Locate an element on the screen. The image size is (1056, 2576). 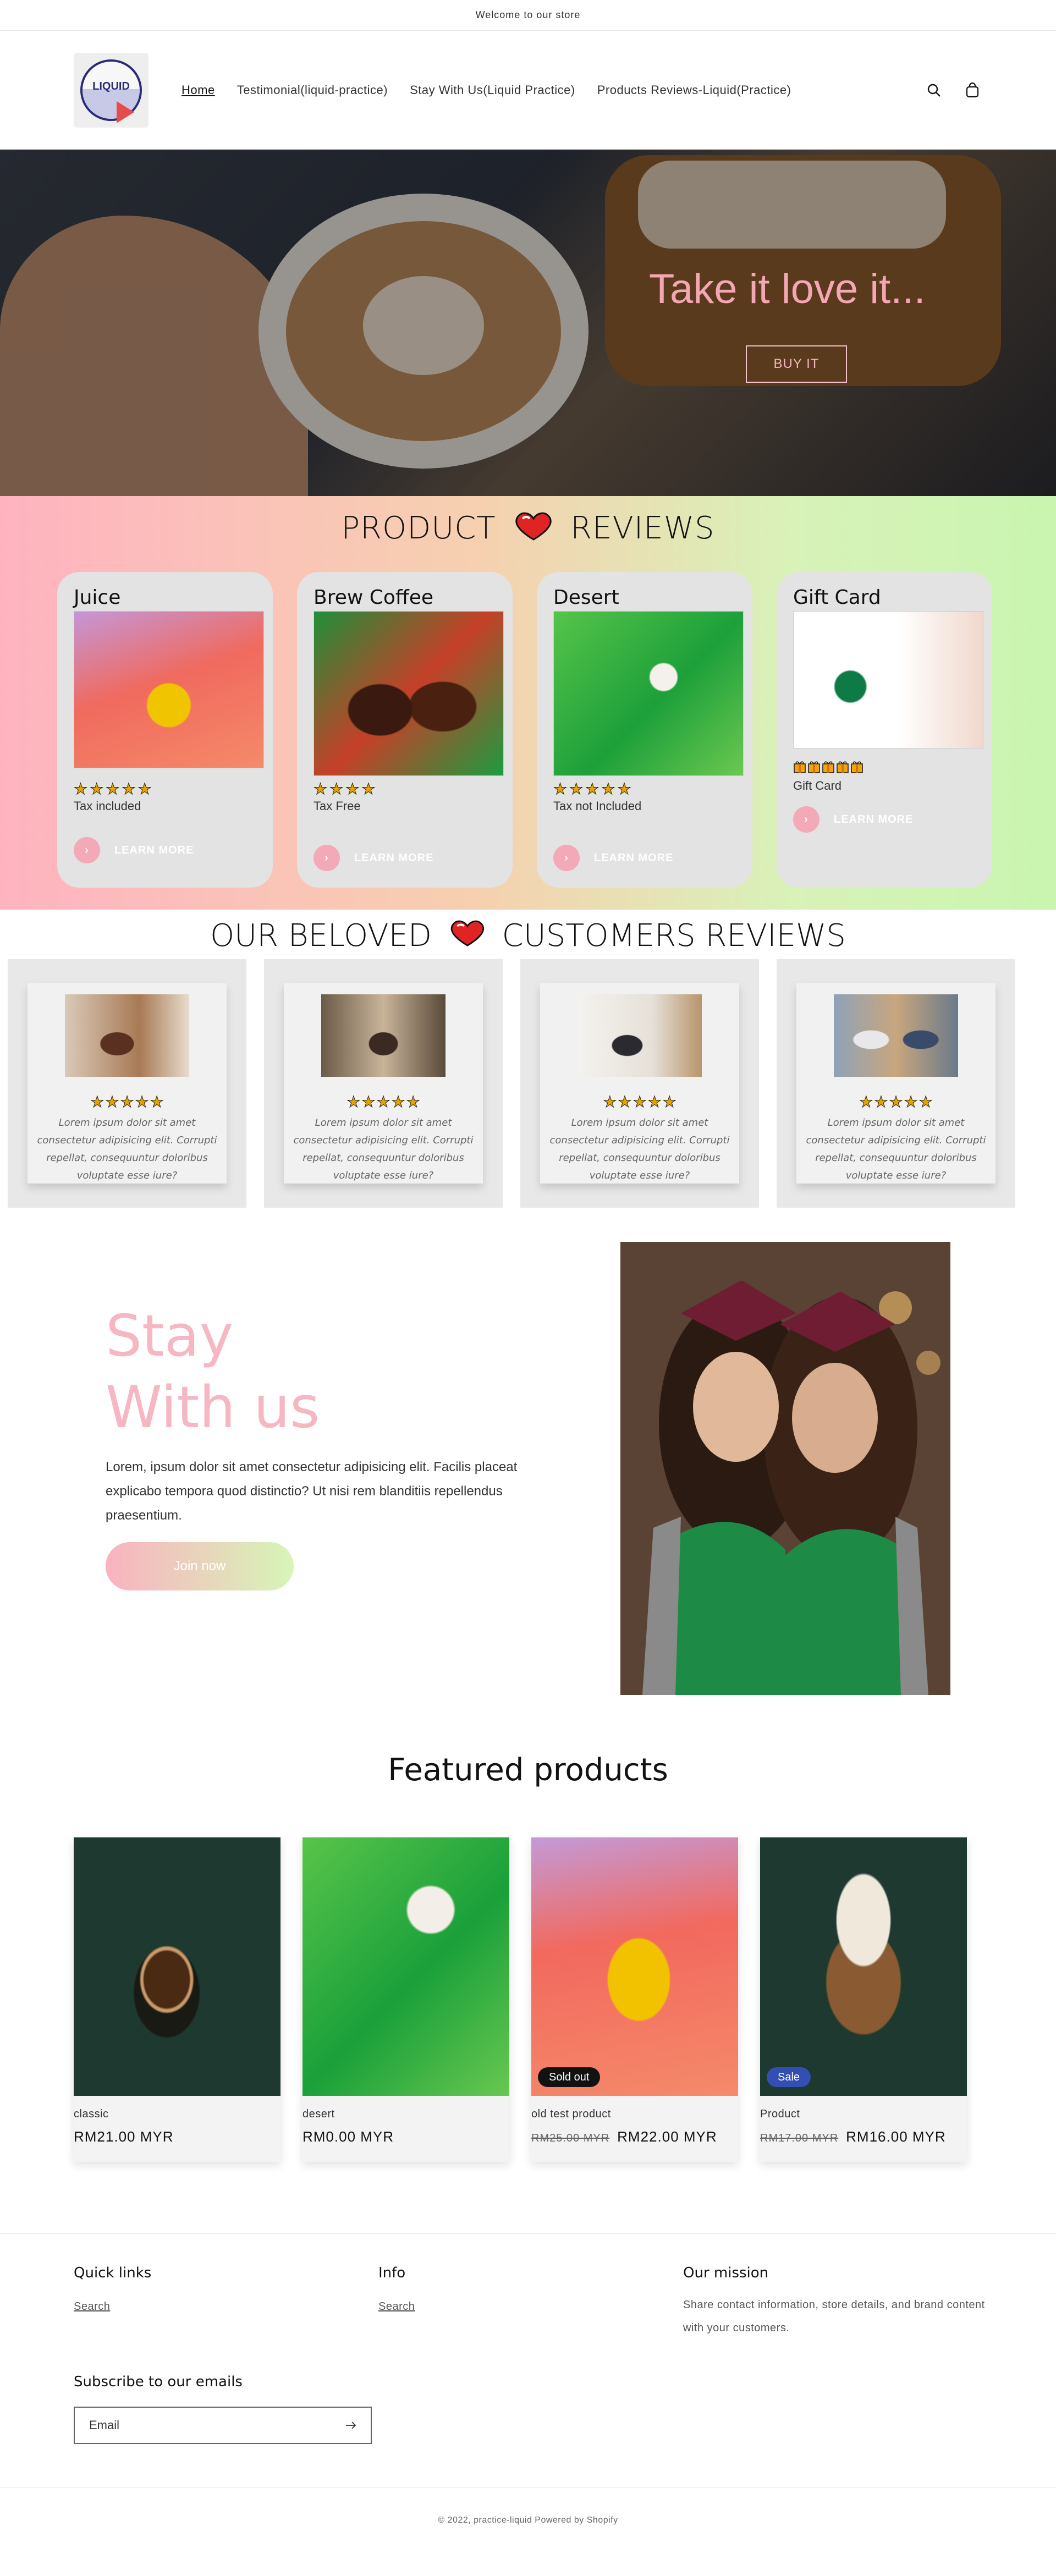
arrow-right-icon is located at coordinates (350, 2425).